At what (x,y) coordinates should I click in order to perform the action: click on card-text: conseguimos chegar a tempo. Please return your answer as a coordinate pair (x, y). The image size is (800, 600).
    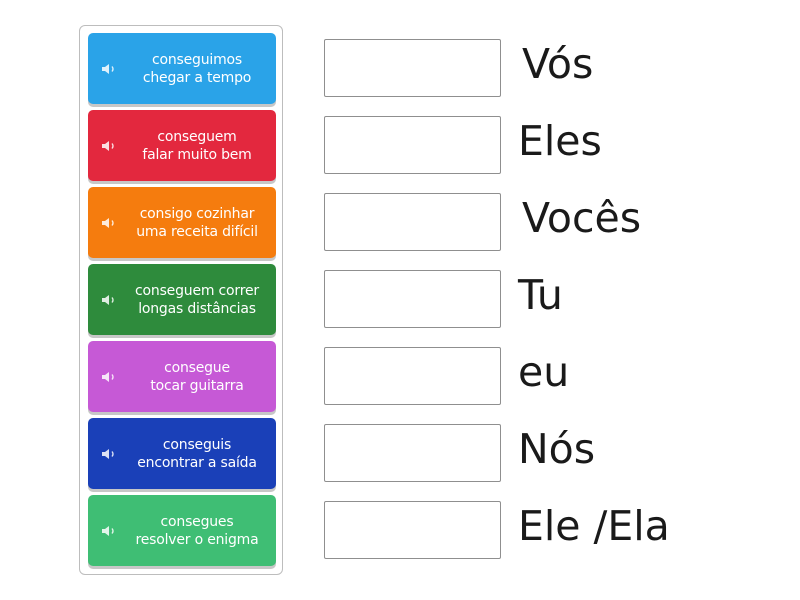
    Looking at the image, I should click on (197, 68).